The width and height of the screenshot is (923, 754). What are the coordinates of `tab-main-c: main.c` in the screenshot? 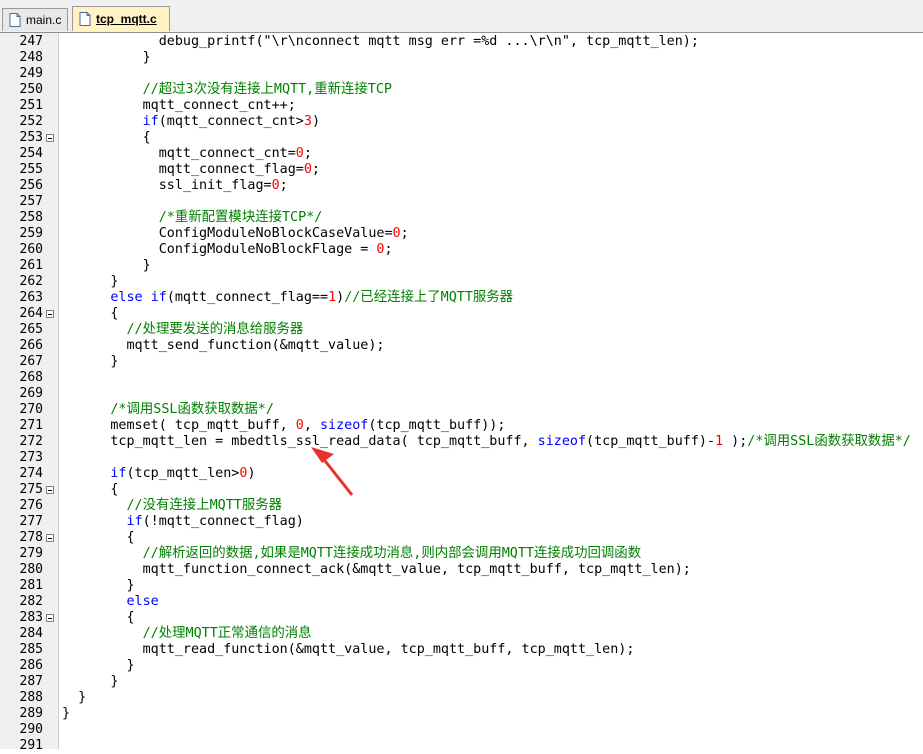 It's located at (35, 19).